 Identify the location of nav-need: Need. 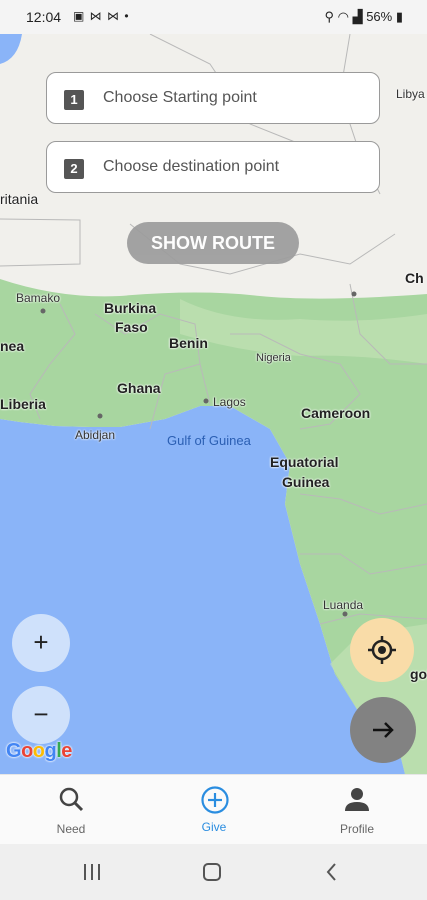
(71, 810).